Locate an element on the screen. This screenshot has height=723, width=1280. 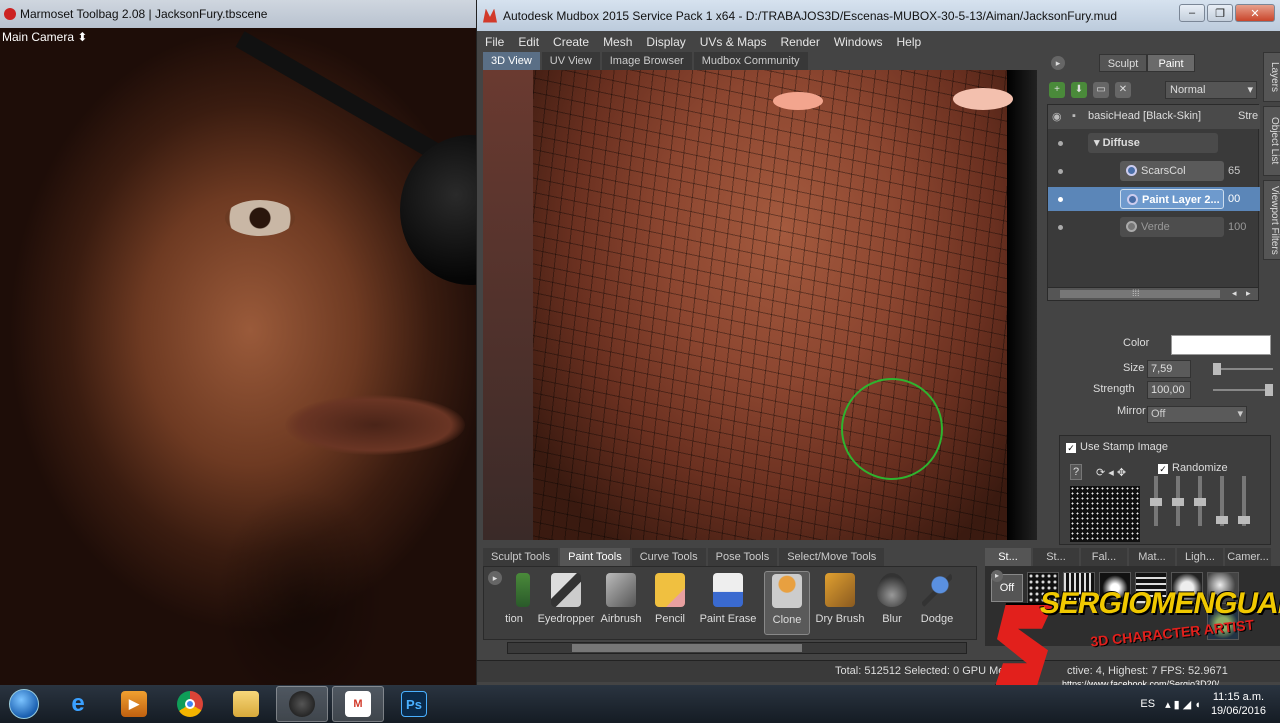
side-tab-viewport-filters: Viewport Filters is located at coordinates (1271, 220).